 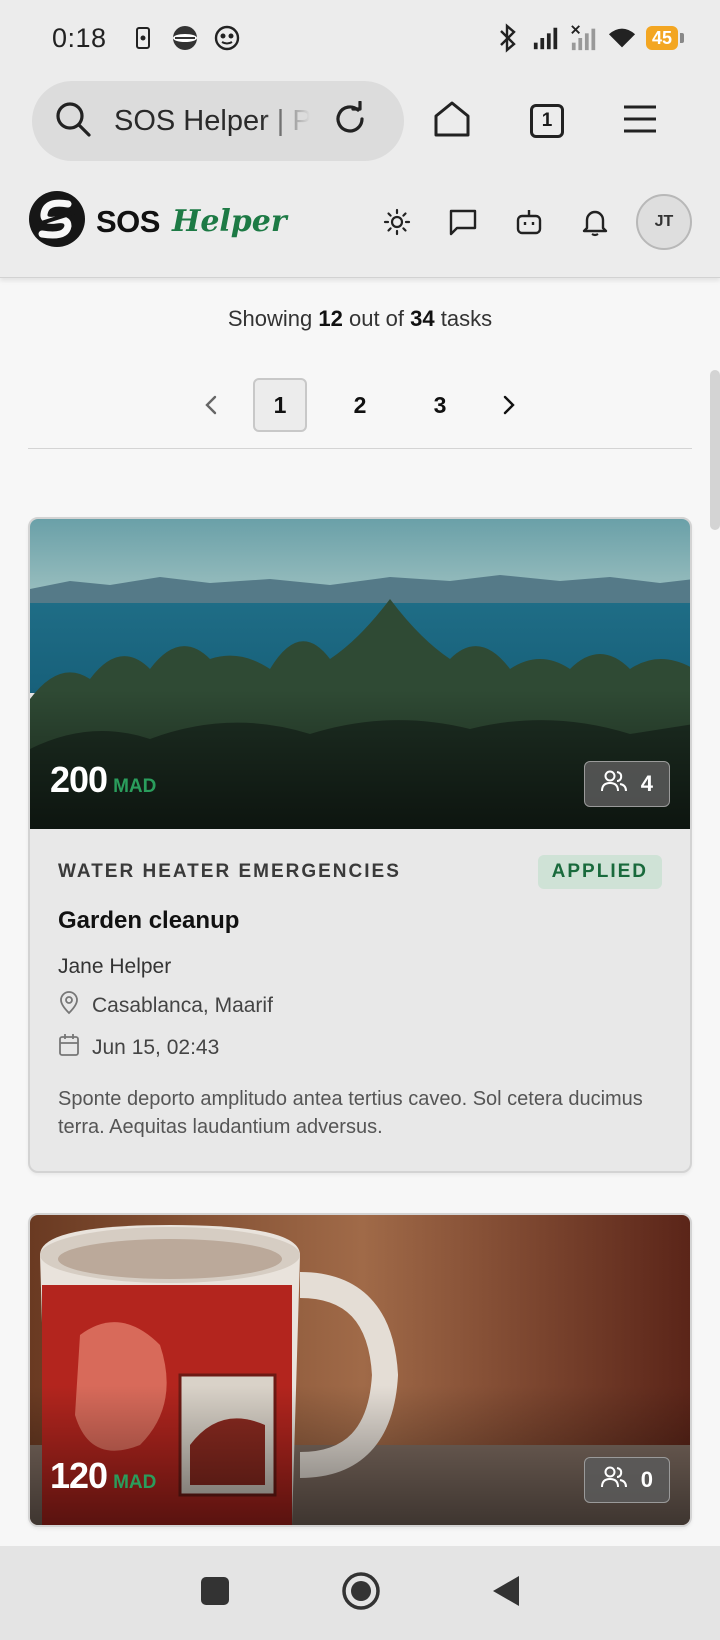 I want to click on date-text: Jun 15, 02:43, so click(x=156, y=1047).